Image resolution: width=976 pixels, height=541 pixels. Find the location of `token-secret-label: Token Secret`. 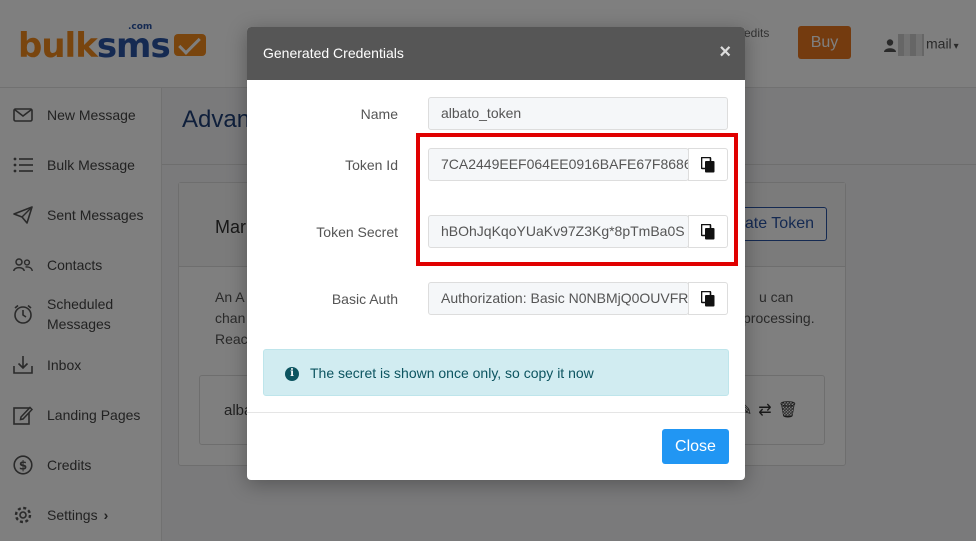

token-secret-label: Token Secret is located at coordinates (357, 232).